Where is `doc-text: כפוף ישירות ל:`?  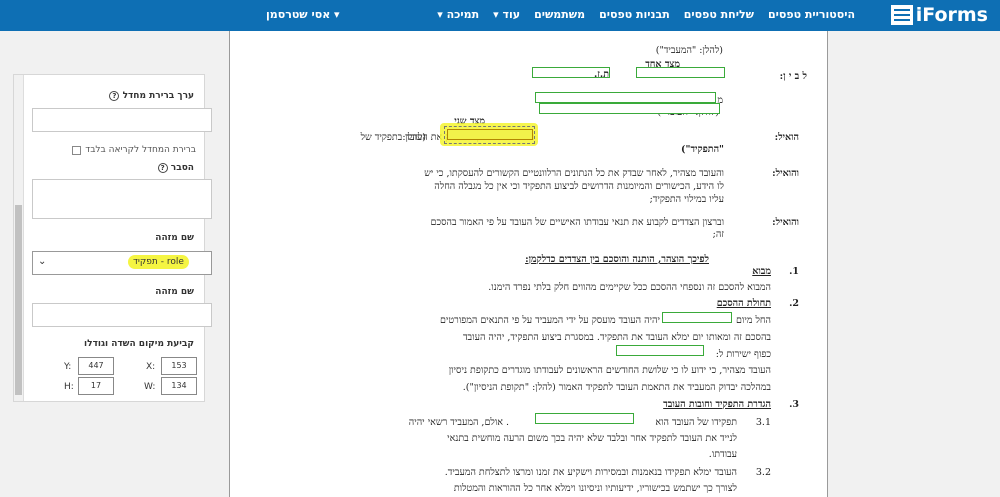
doc-text: כפוף ישירות ל: is located at coordinates (743, 354).